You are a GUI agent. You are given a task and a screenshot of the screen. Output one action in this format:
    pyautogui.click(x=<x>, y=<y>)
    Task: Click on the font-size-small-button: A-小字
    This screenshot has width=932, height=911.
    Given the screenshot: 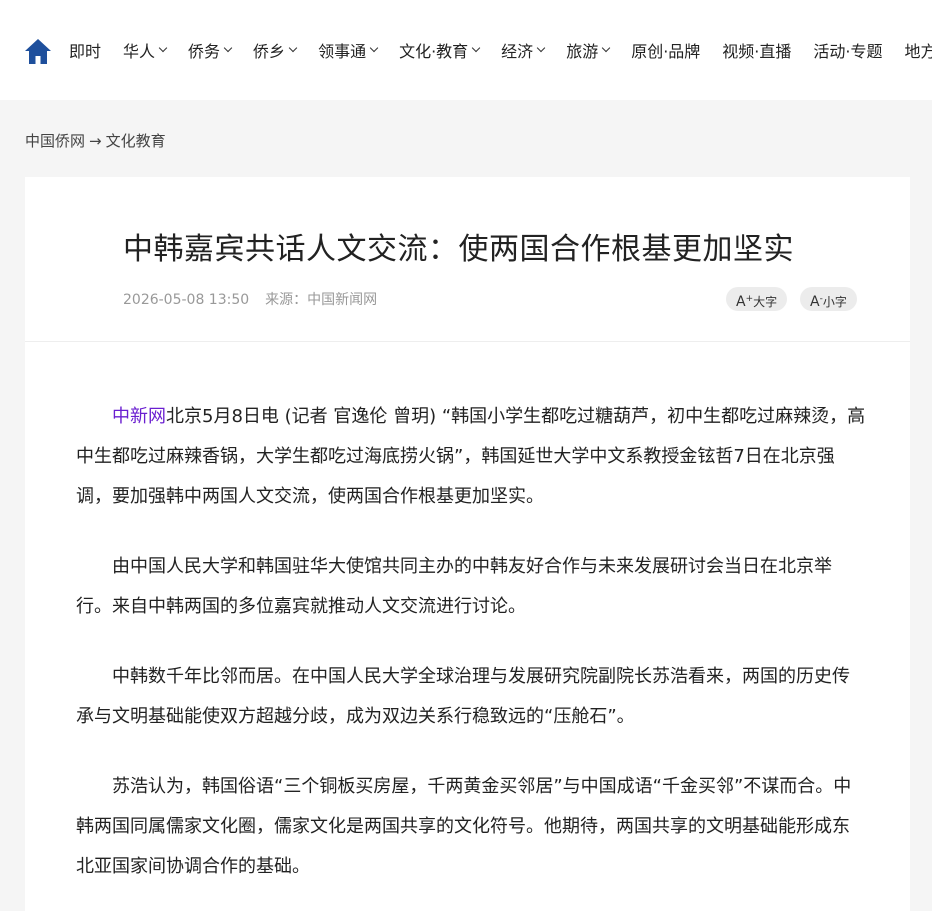 What is the action you would take?
    pyautogui.click(x=828, y=299)
    